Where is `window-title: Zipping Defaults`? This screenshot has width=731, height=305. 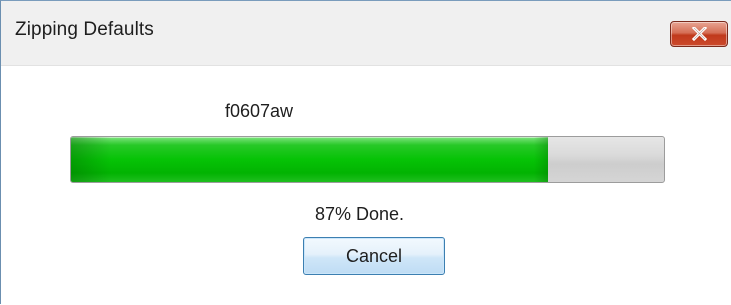
window-title: Zipping Defaults is located at coordinates (84, 29).